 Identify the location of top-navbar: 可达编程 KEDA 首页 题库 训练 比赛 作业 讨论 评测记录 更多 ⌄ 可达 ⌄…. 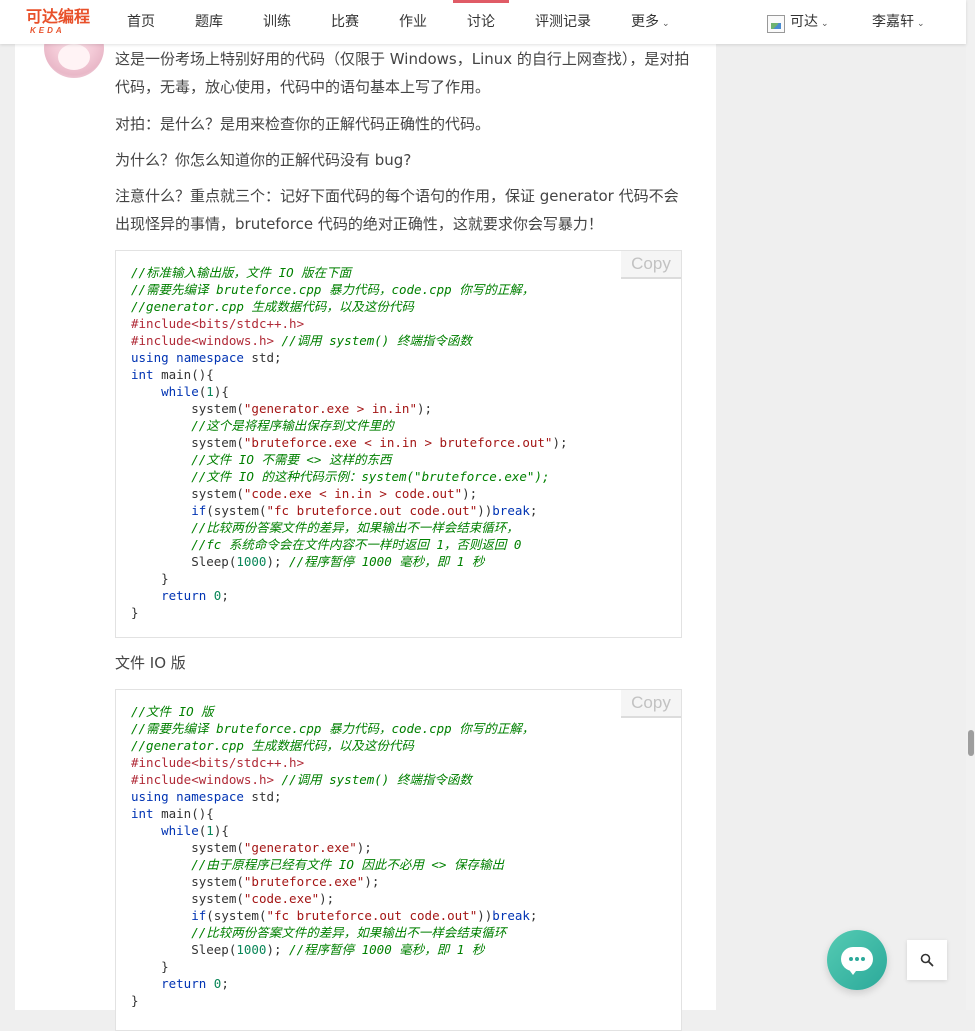
(483, 22).